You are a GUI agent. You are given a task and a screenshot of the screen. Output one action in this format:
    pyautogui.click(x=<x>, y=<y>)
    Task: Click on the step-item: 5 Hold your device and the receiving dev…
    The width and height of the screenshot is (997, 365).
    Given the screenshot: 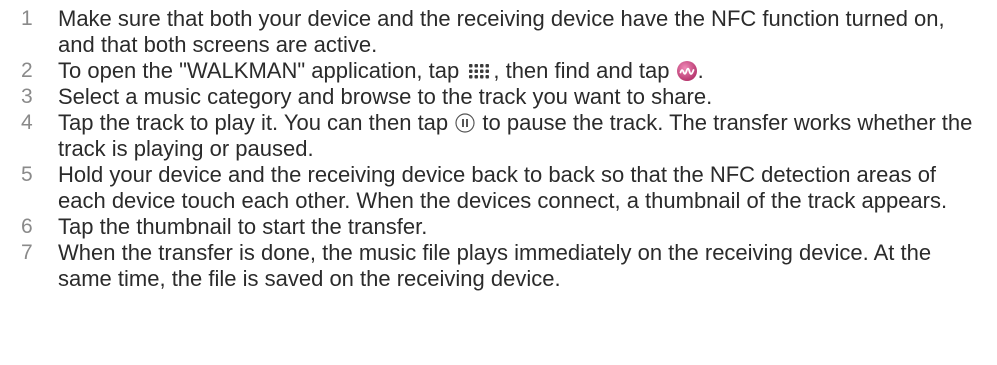 What is the action you would take?
    pyautogui.click(x=498, y=188)
    